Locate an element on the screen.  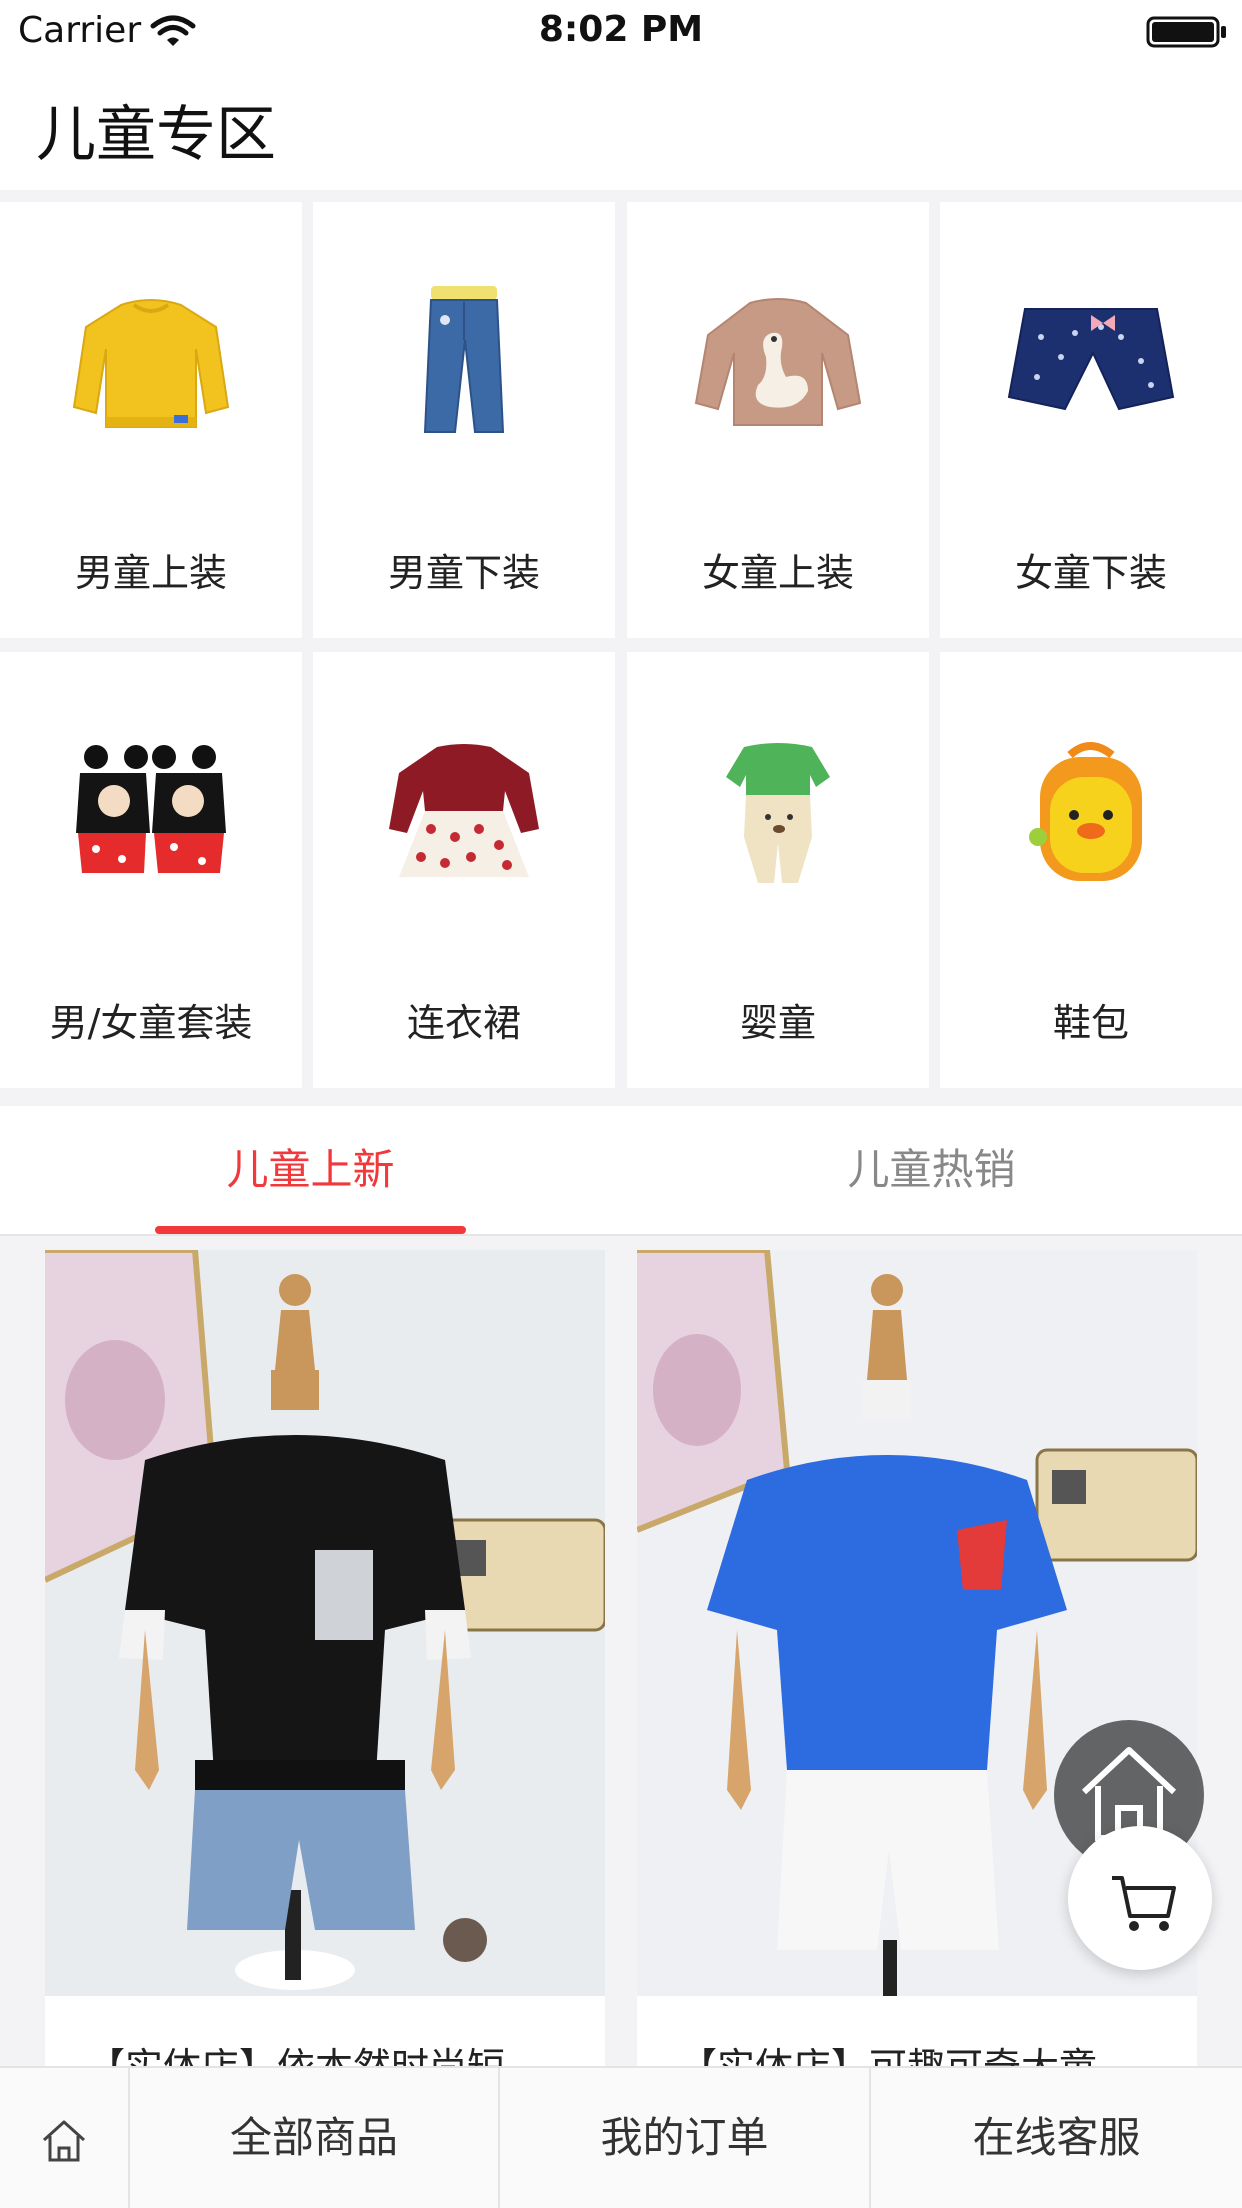
mickey-set-icon is located at coordinates (151, 809).